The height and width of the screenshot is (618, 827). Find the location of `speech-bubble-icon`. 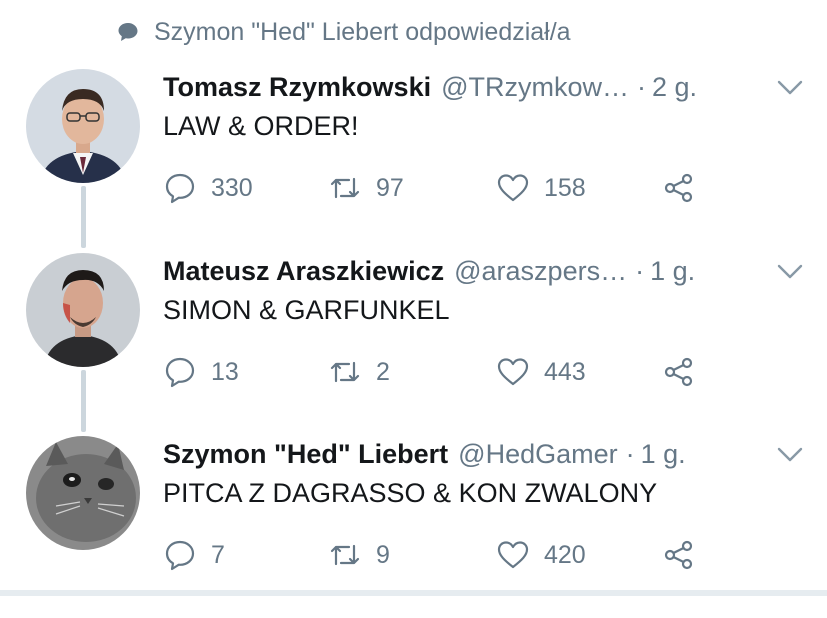

speech-bubble-icon is located at coordinates (128, 32).